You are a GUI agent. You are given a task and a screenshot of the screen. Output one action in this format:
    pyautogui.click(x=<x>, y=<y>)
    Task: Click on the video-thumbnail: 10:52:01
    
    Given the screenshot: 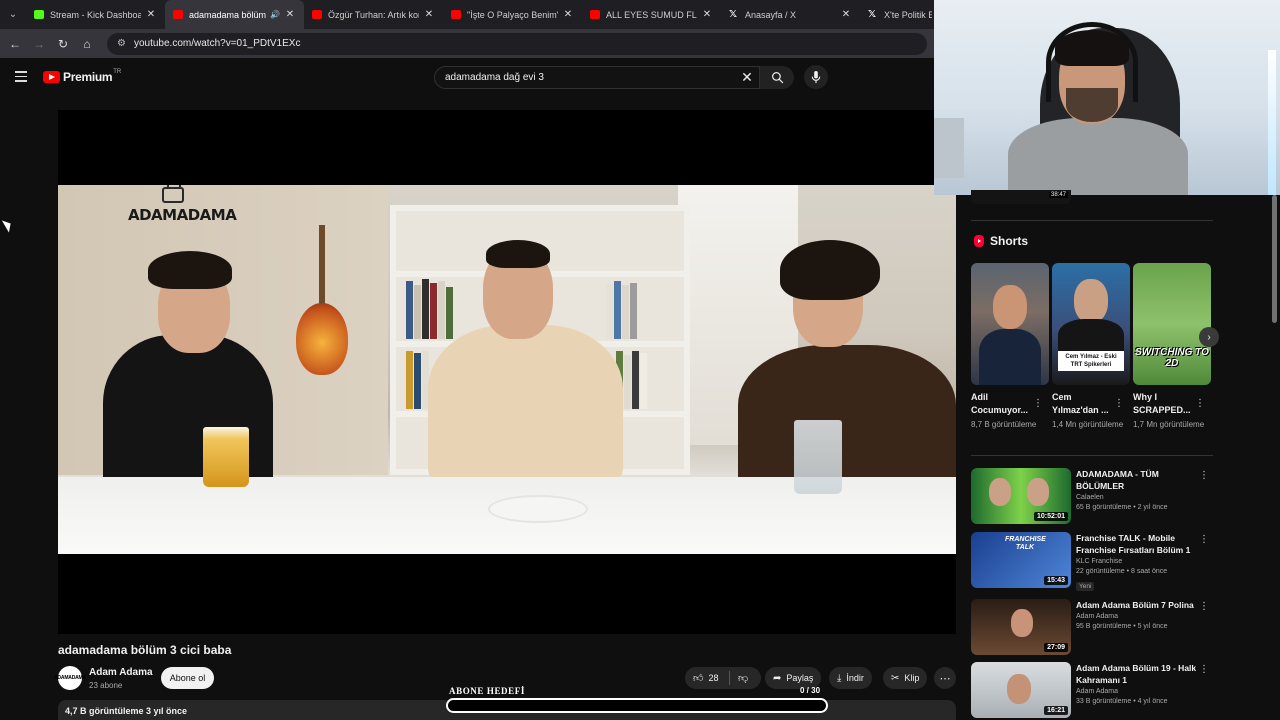 What is the action you would take?
    pyautogui.click(x=1021, y=496)
    